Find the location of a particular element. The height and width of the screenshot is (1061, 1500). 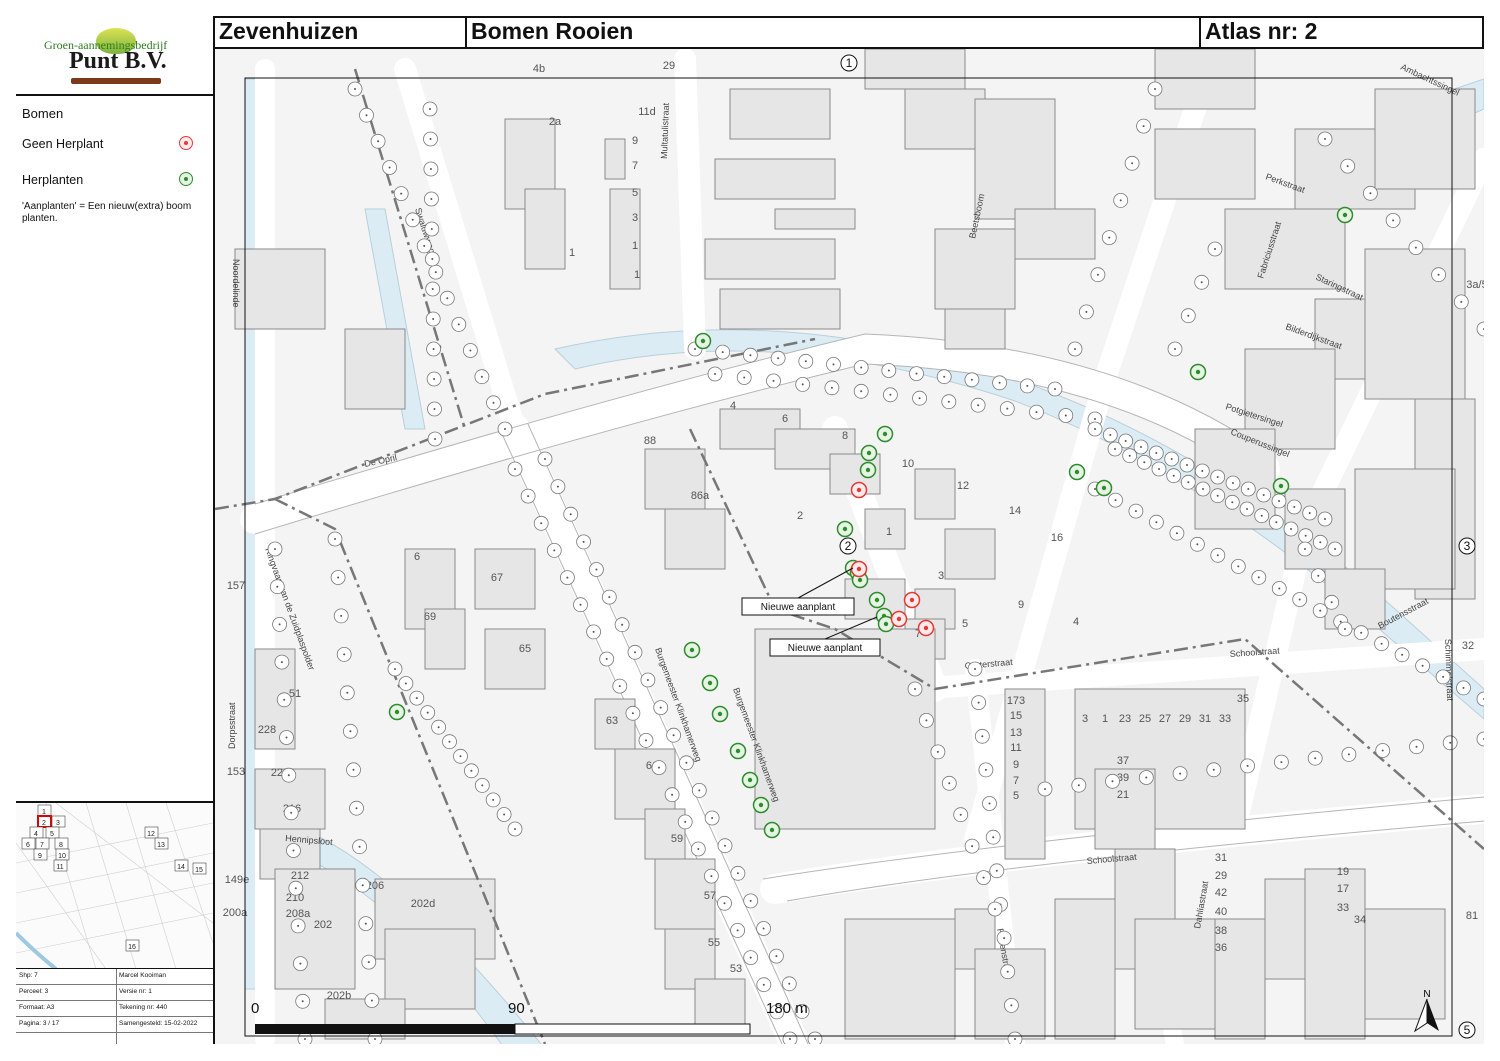

overview-sheet-number: 1 is located at coordinates (44, 812).